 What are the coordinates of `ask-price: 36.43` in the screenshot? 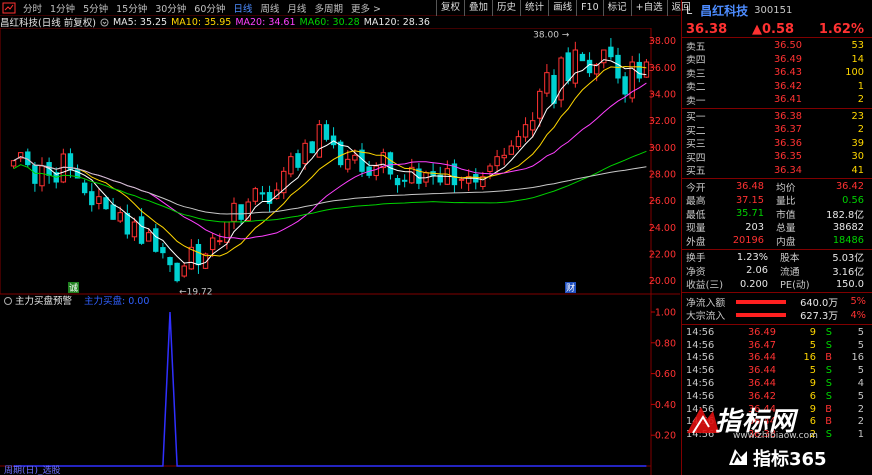 It's located at (767, 72).